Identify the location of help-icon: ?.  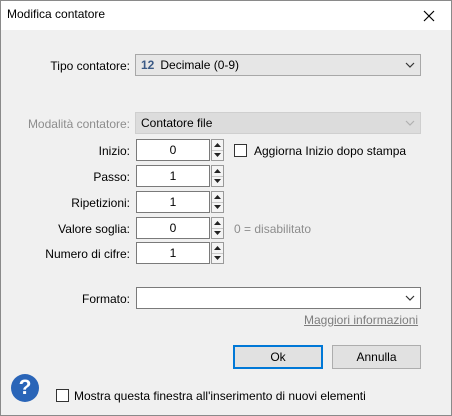
(25, 388).